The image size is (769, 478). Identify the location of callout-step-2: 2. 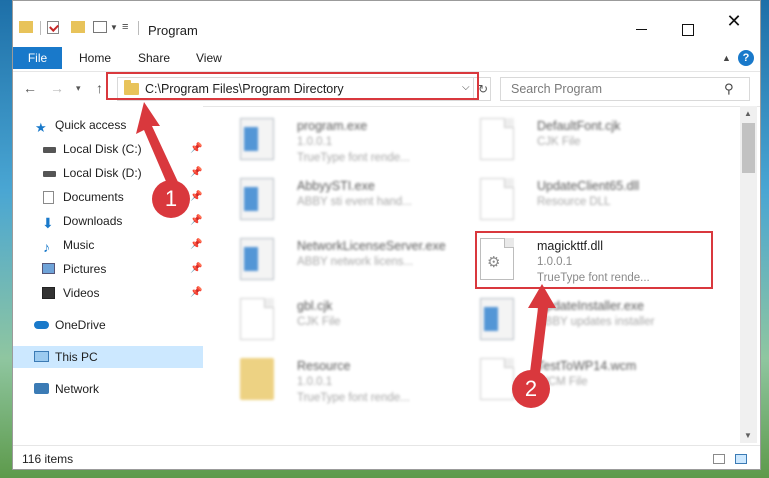
(531, 389).